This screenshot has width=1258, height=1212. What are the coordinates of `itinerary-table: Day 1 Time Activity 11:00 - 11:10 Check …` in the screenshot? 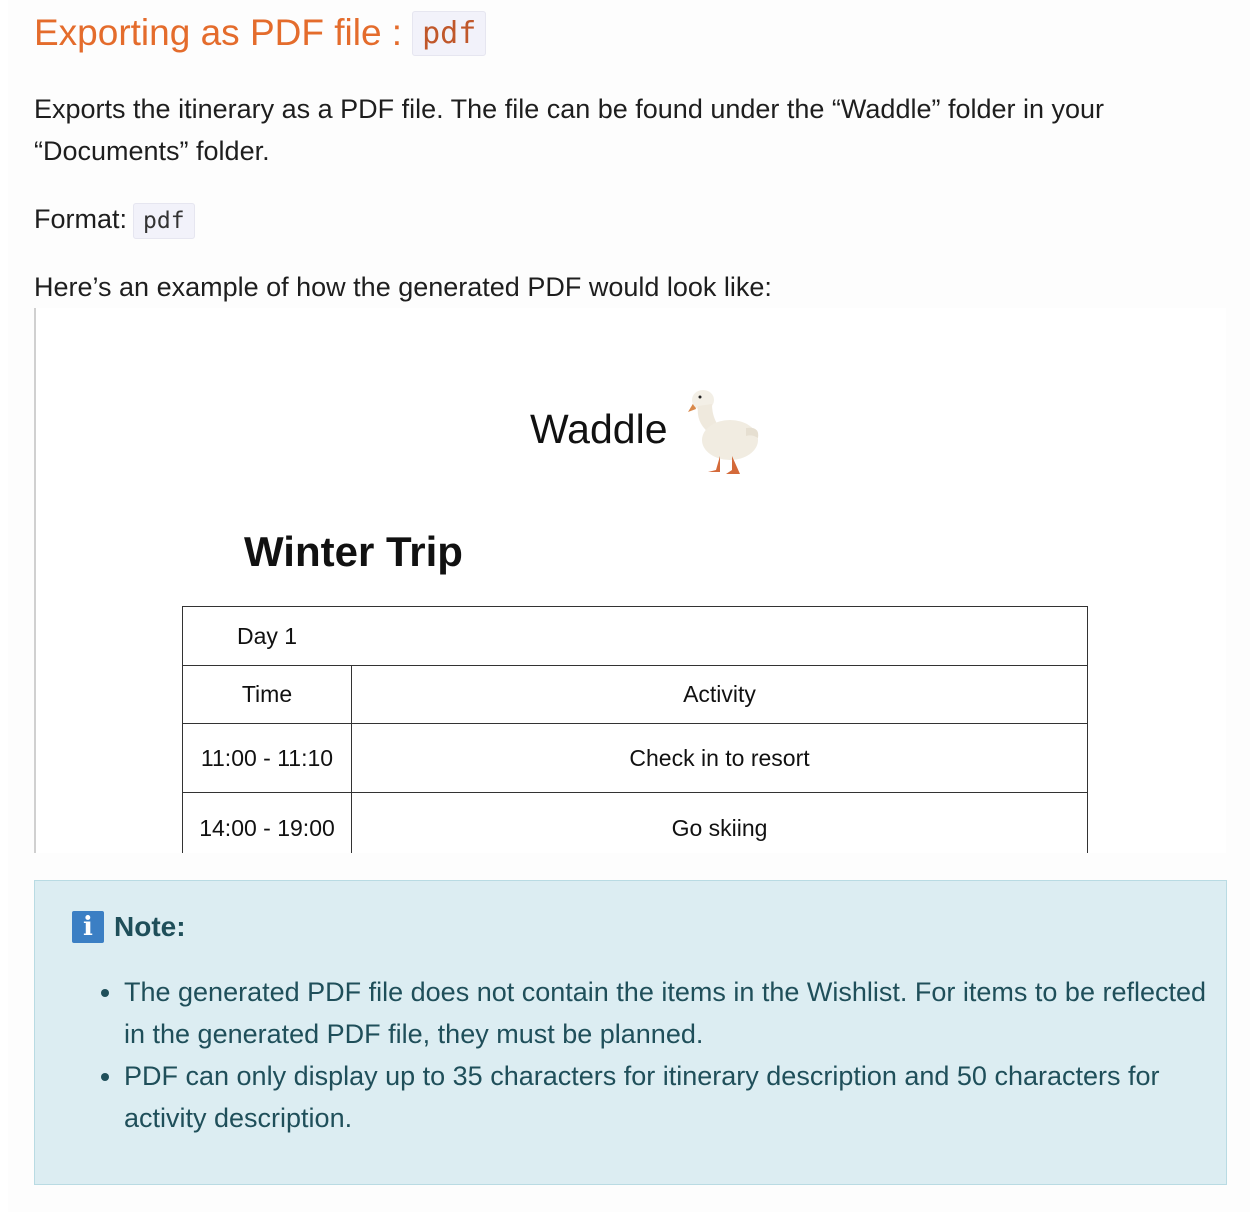 It's located at (635, 729).